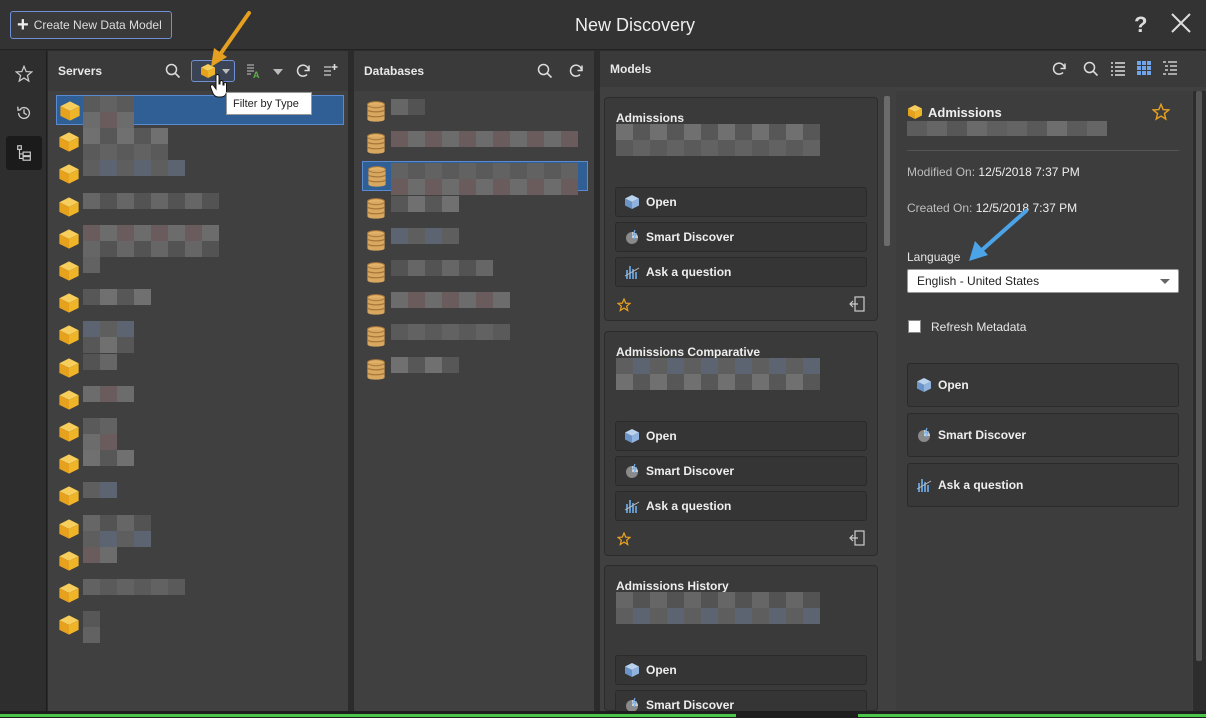  I want to click on create-data-model-button: + Create New Data Model, so click(91, 25).